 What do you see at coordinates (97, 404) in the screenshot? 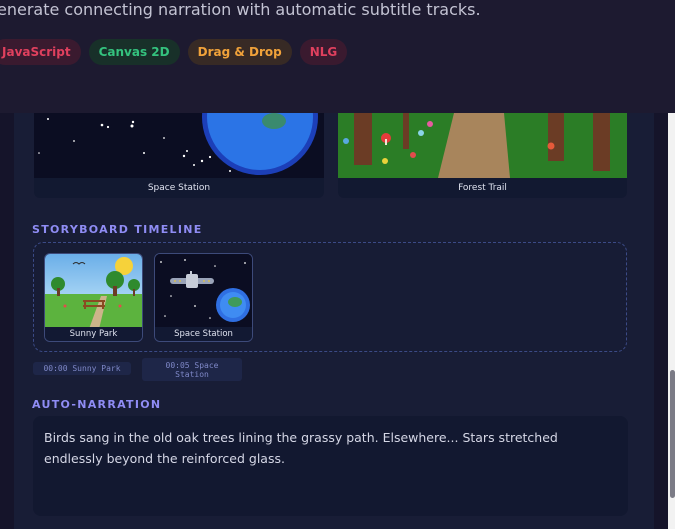
I see `narration-heading: AUTO-NARRATION` at bounding box center [97, 404].